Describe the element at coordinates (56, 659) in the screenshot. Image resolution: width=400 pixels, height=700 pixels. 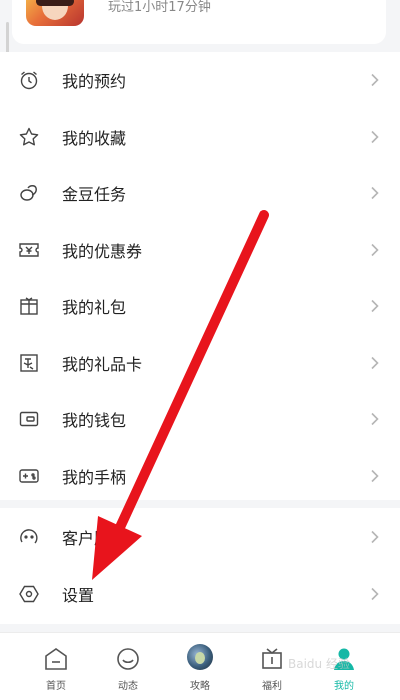
I see `home-icon` at that location.